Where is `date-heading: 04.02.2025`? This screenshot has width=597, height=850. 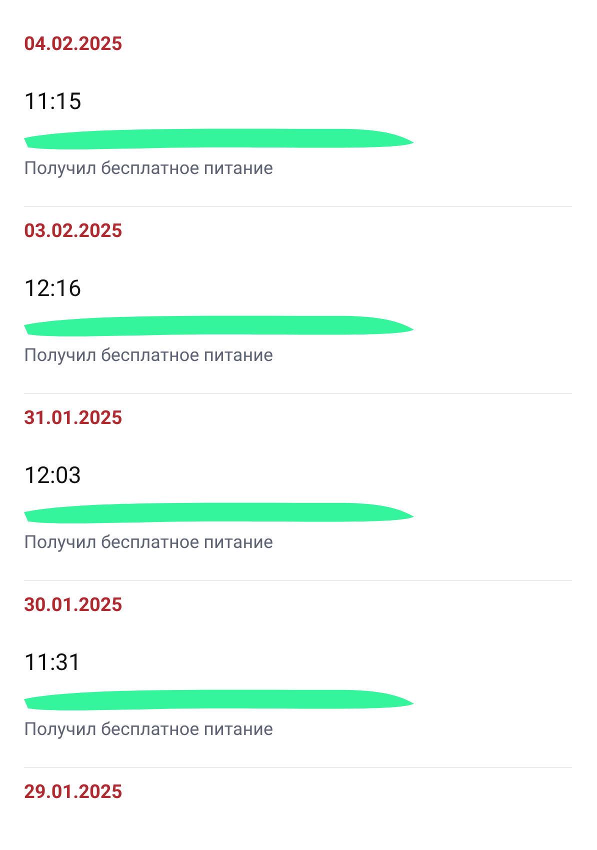
date-heading: 04.02.2025 is located at coordinates (73, 44).